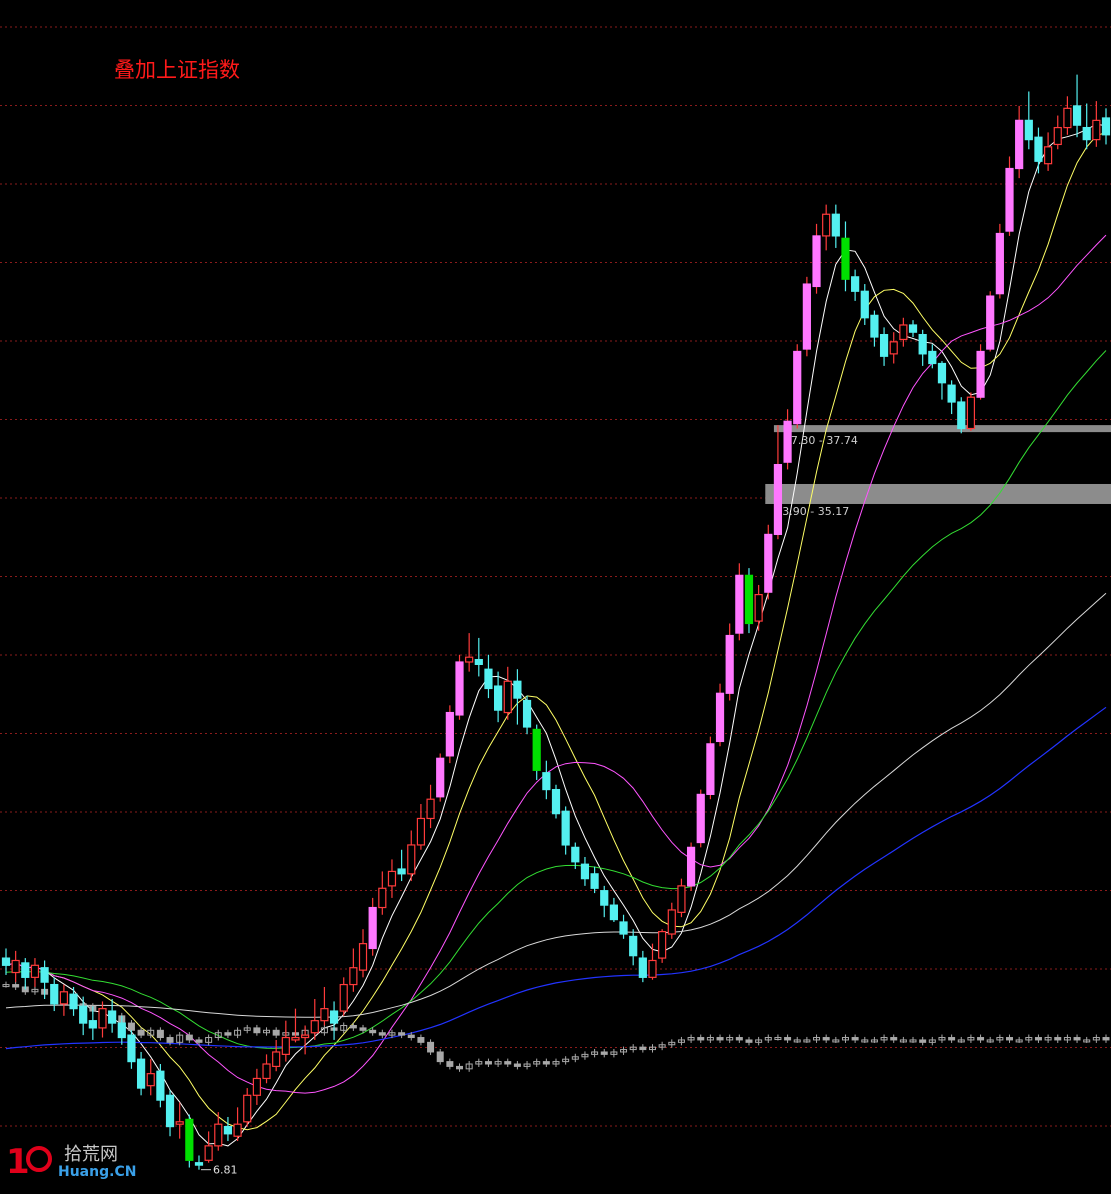 This screenshot has height=1194, width=1111. What do you see at coordinates (218, 1170) in the screenshot?
I see `chart-labels: 6.81` at bounding box center [218, 1170].